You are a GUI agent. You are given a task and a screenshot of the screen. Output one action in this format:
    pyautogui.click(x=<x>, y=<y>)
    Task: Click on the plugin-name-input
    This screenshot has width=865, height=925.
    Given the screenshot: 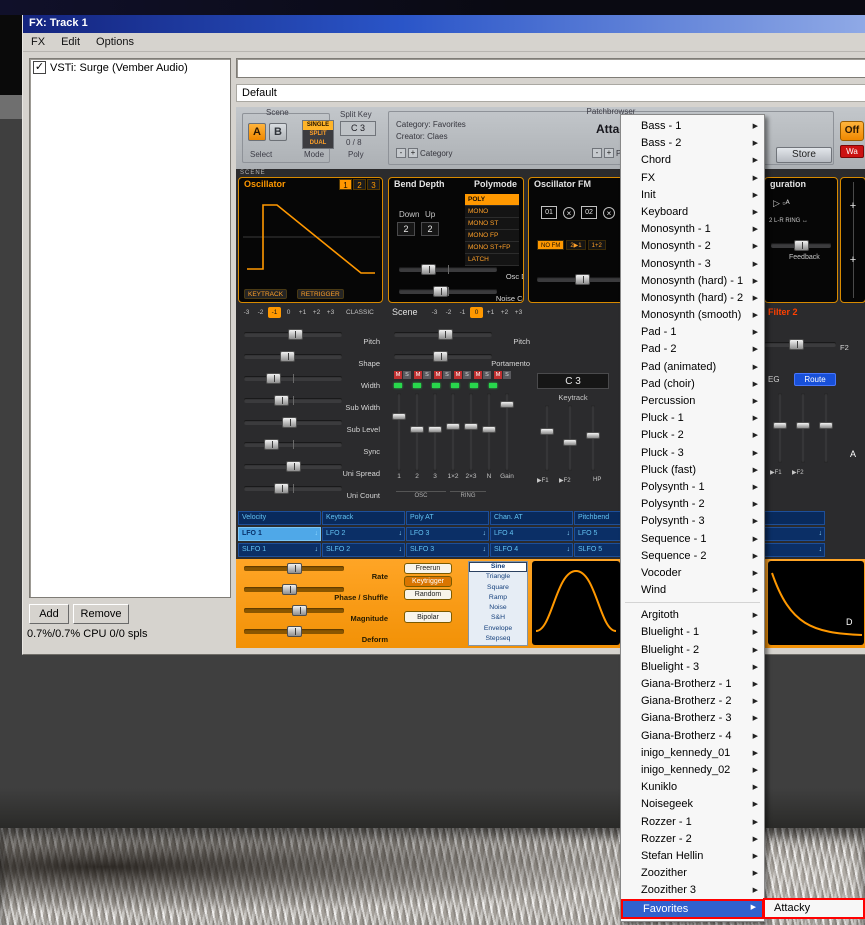 What is the action you would take?
    pyautogui.click(x=550, y=68)
    